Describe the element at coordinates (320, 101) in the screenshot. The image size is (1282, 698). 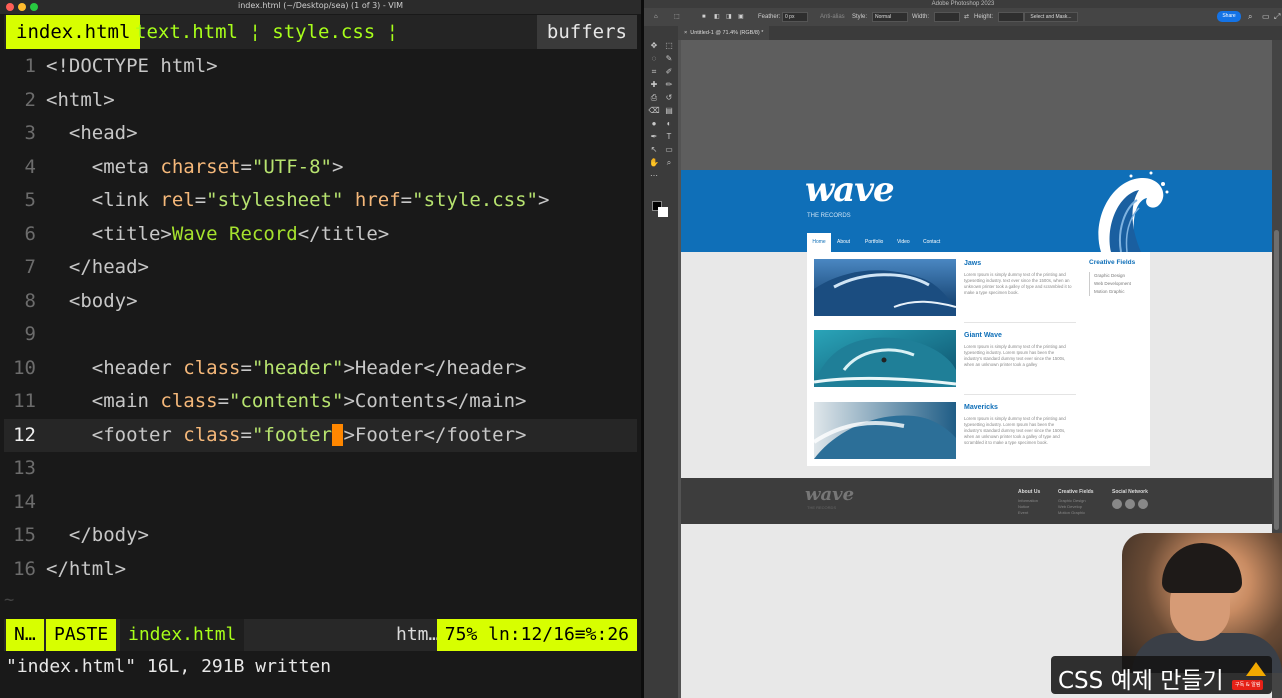
I see `code-line: 2 <html>` at that location.